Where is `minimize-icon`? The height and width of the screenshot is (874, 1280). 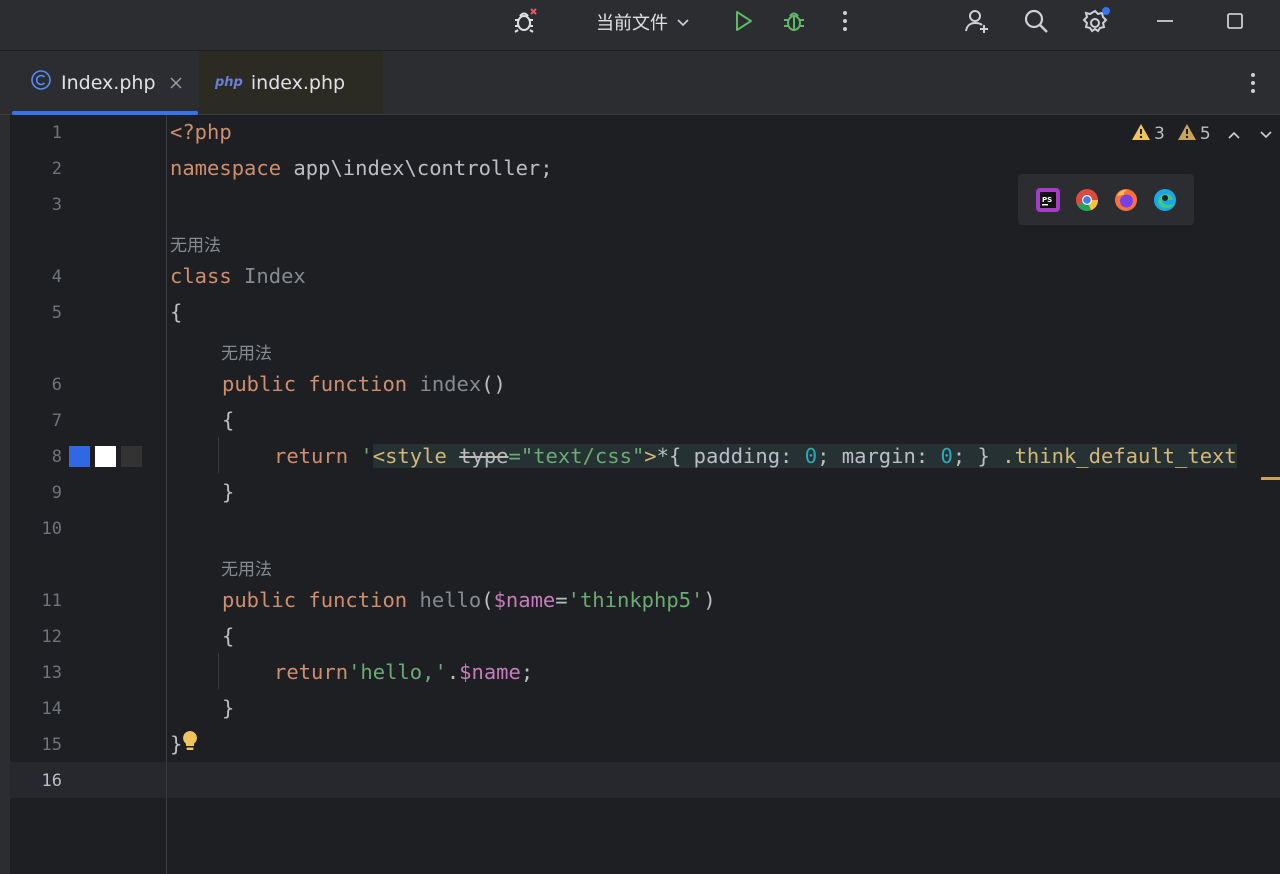
minimize-icon is located at coordinates (1165, 21).